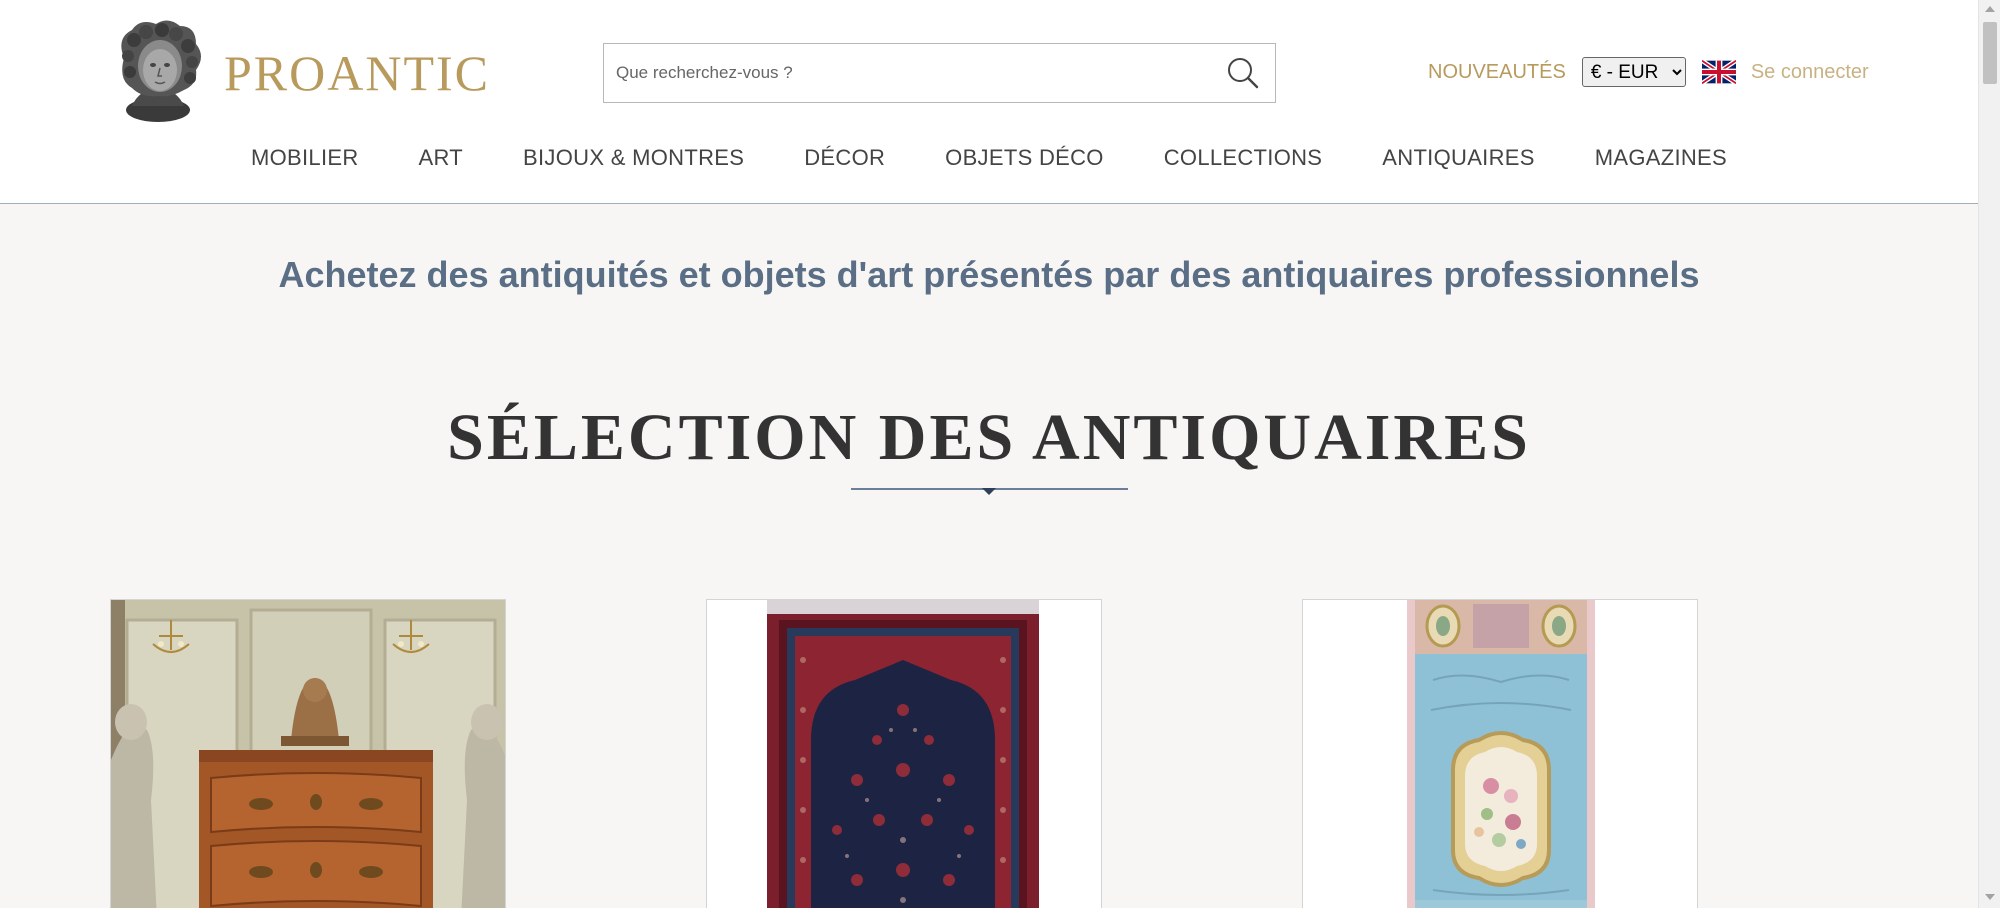 The height and width of the screenshot is (908, 2000). What do you see at coordinates (1458, 158) in the screenshot?
I see `nav-item-antiquaires: ANTIQUAIRES` at bounding box center [1458, 158].